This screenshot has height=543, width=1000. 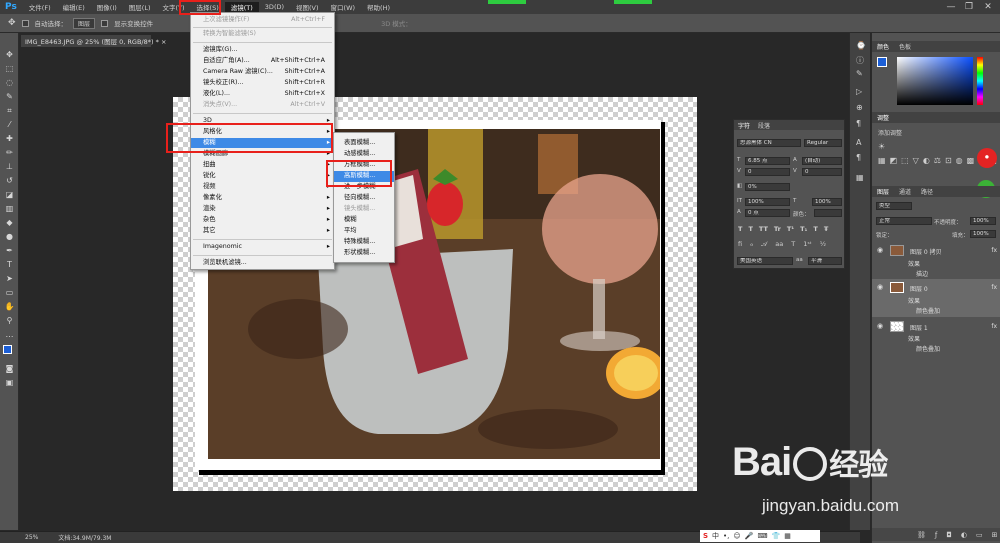 What do you see at coordinates (787, 536) in the screenshot?
I see `ime-tools-icon: ▦` at bounding box center [787, 536].